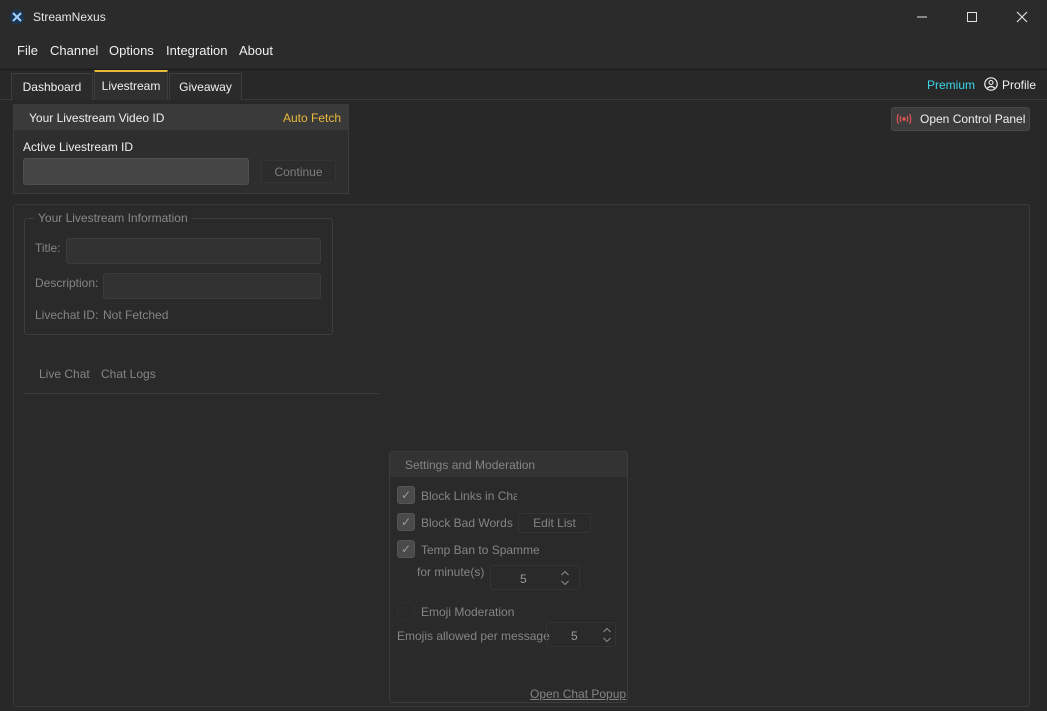 The width and height of the screenshot is (1047, 711). Describe the element at coordinates (523, 51) in the screenshot. I see `menu-bar` at that location.